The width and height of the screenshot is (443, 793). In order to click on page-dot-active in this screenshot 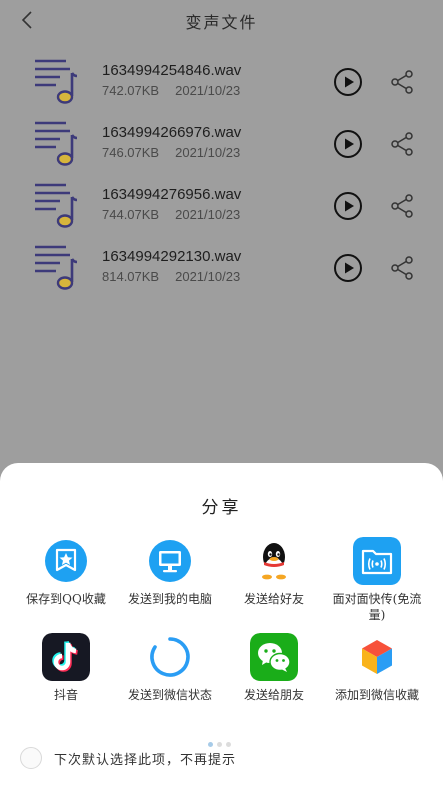, I will do `click(210, 744)`.